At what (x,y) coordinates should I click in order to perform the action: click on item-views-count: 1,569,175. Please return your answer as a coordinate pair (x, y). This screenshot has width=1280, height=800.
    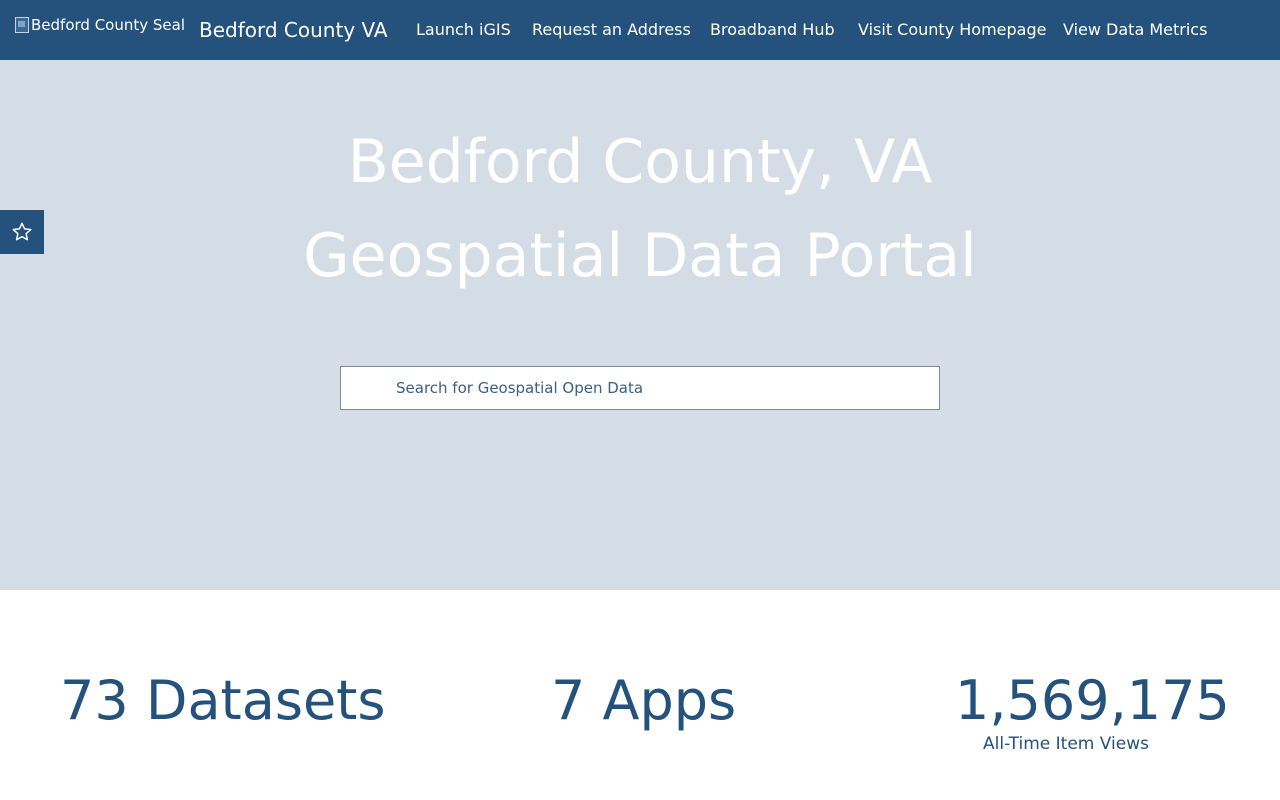
    Looking at the image, I should click on (1092, 700).